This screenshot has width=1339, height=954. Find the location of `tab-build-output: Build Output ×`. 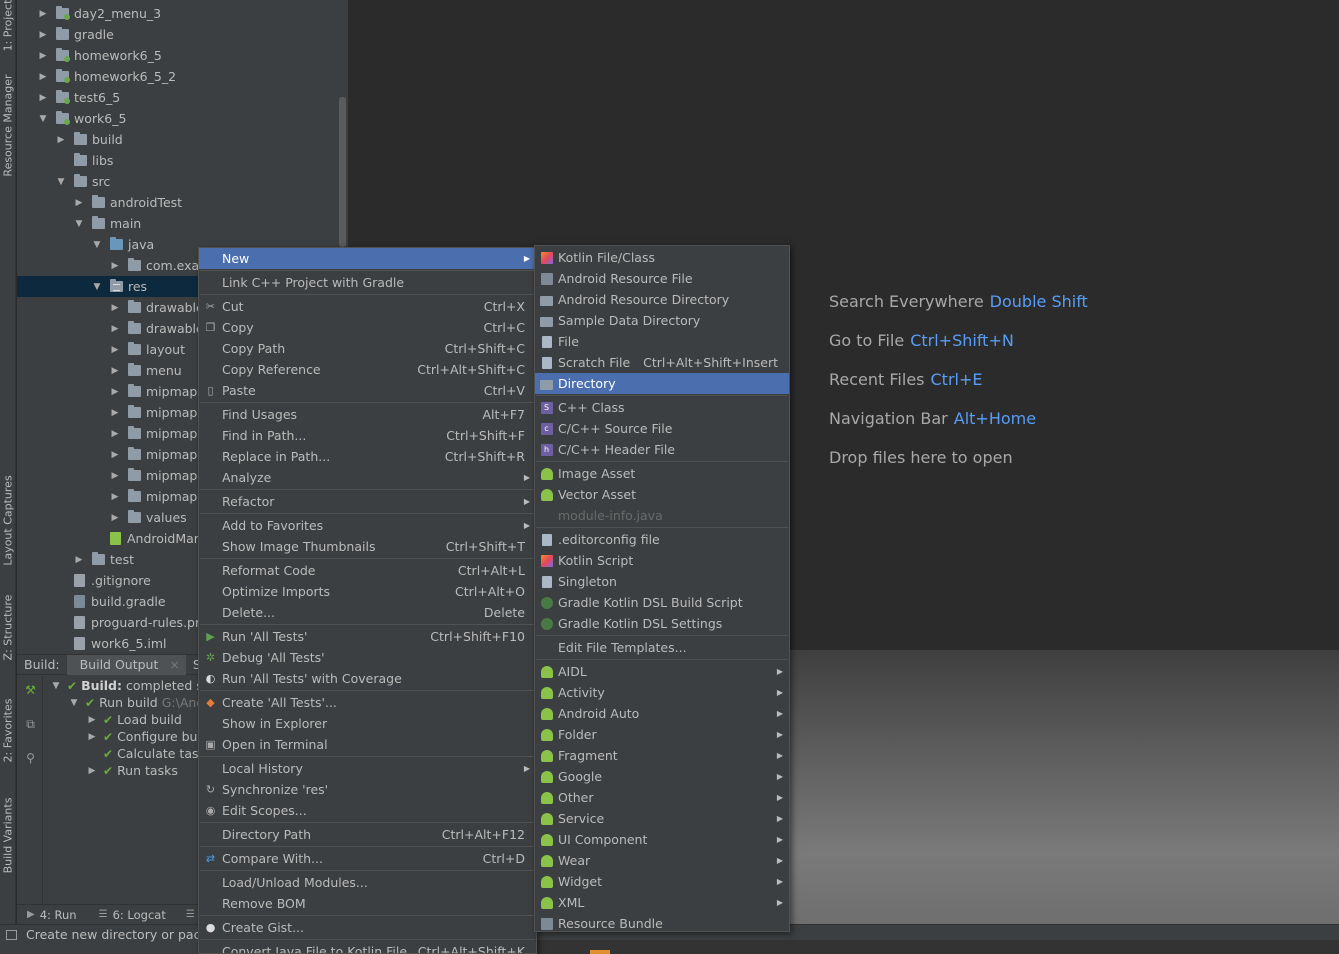

tab-build-output: Build Output × is located at coordinates (126, 665).